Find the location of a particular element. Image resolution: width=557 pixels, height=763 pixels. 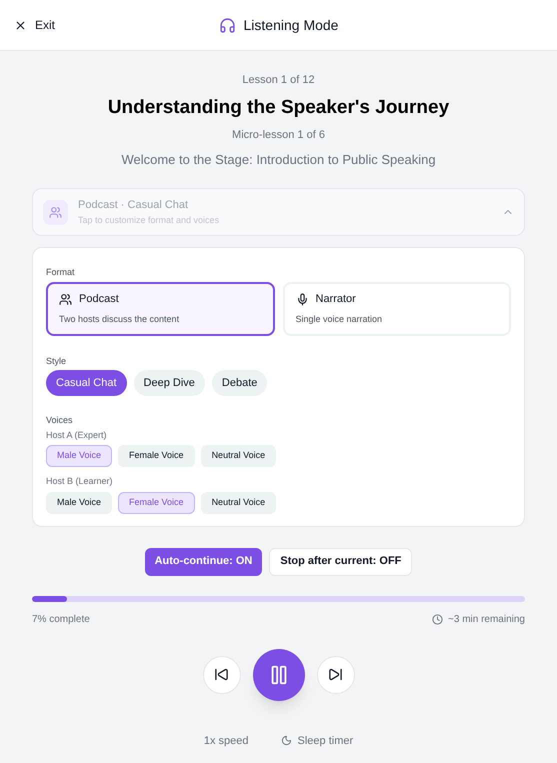

host-label: Host A (Expert) is located at coordinates (77, 435).